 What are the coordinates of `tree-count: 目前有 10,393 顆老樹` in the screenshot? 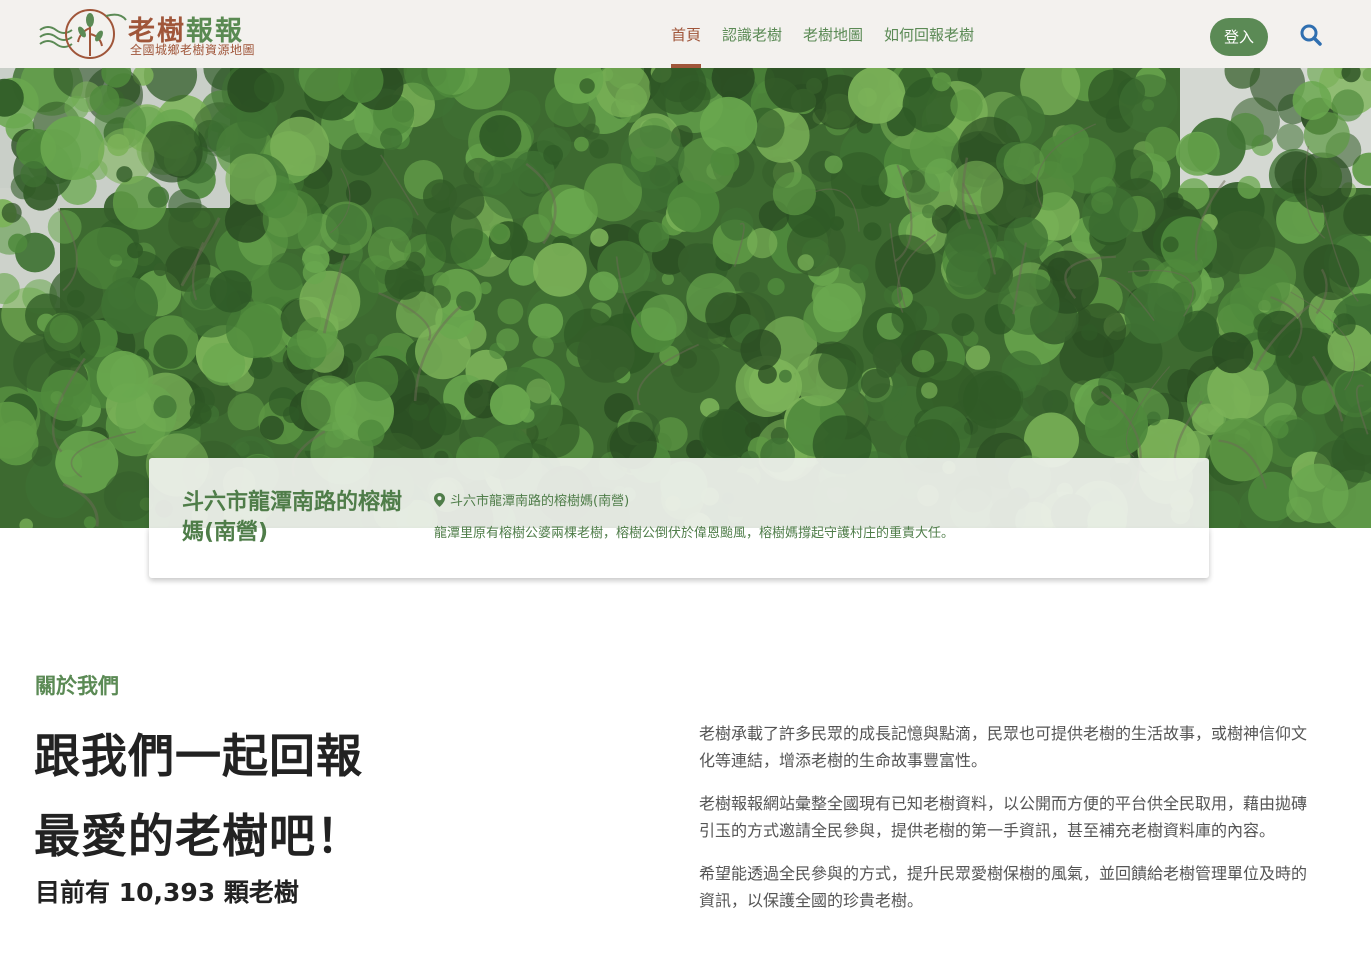 It's located at (167, 892).